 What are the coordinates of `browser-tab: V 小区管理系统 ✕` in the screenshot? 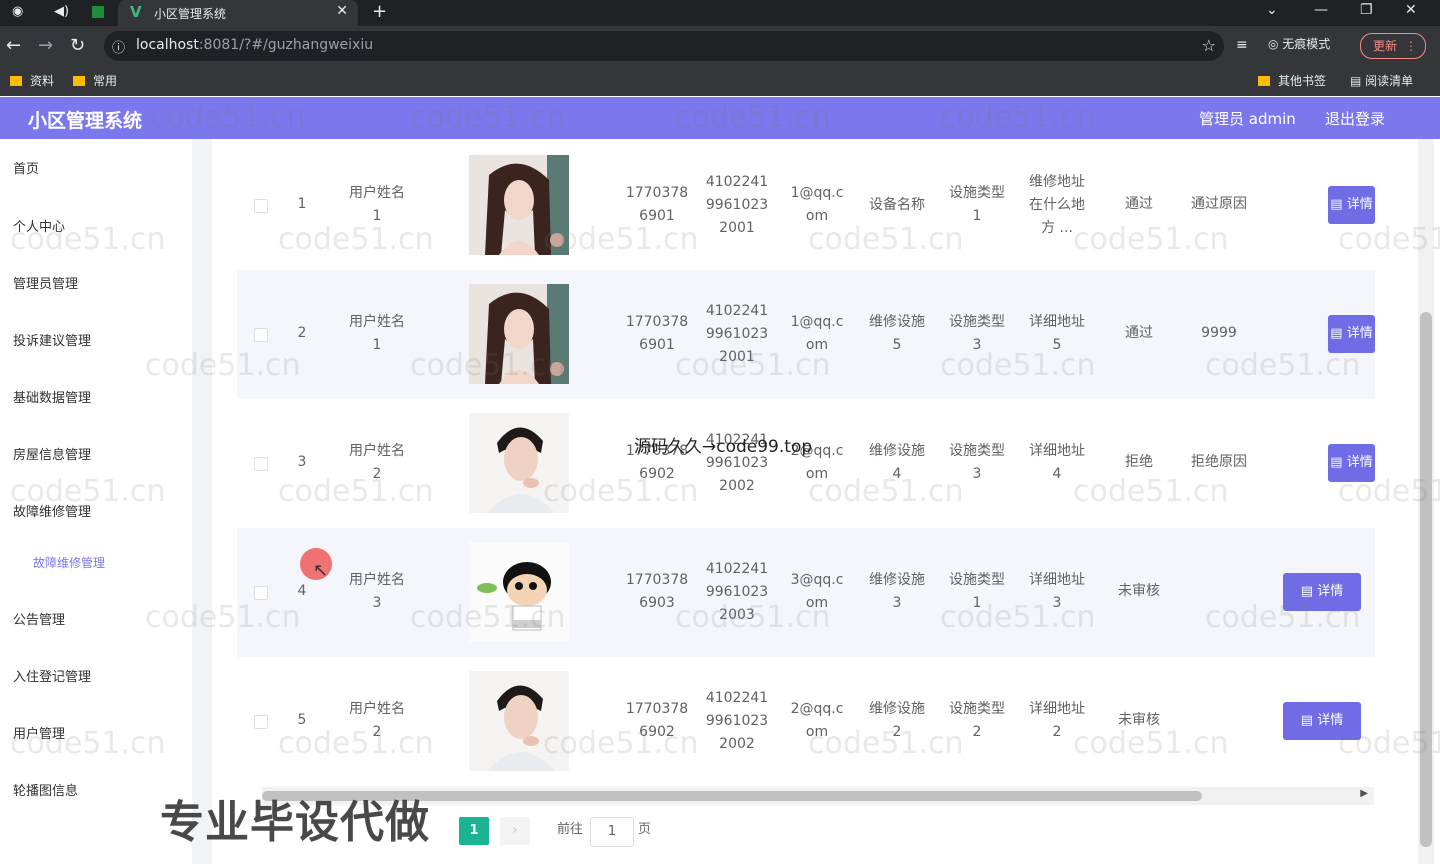 It's located at (238, 13).